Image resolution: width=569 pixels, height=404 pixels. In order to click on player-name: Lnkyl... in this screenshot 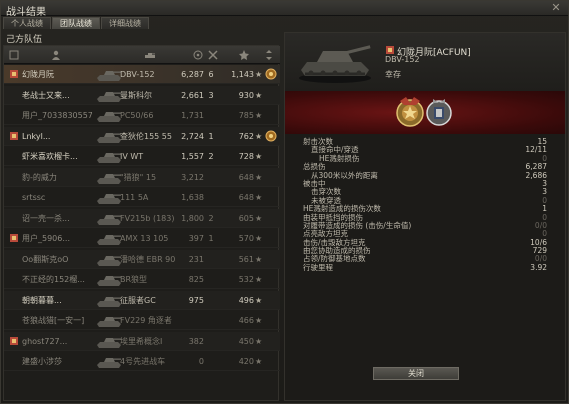, I will do `click(57, 136)`.